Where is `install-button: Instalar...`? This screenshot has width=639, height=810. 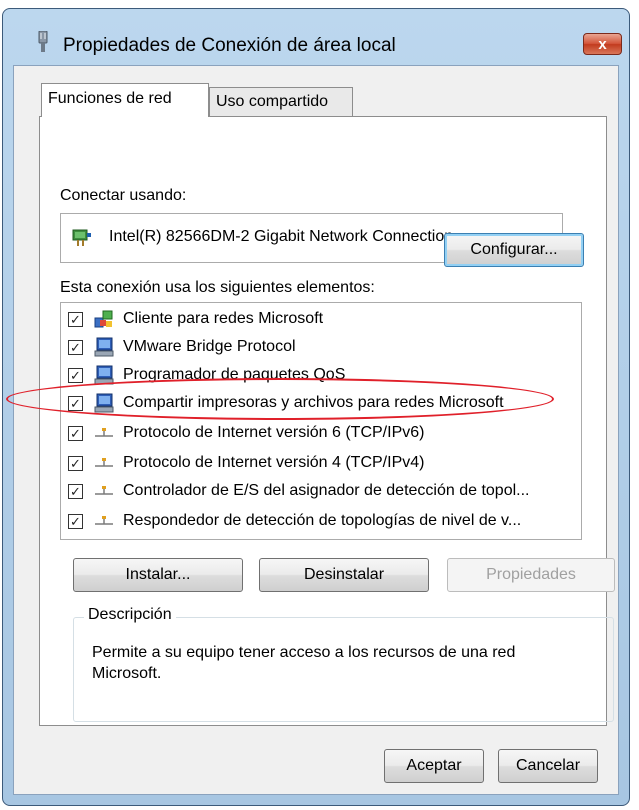 install-button: Instalar... is located at coordinates (158, 575).